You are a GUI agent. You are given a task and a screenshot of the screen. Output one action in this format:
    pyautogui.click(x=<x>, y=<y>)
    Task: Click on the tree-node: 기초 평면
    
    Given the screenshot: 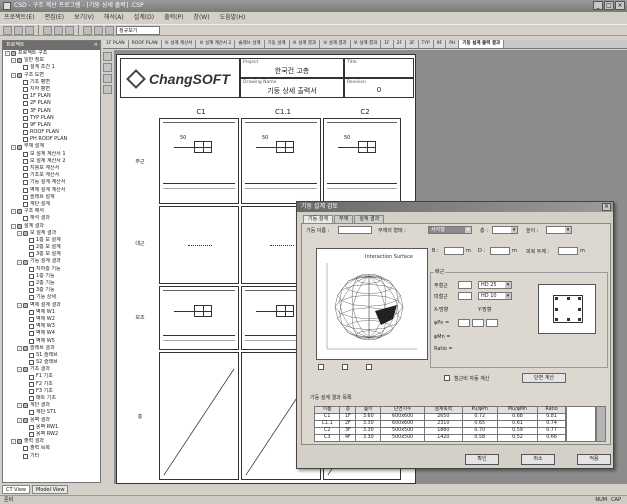 What is the action you would take?
    pyautogui.click(x=51, y=82)
    